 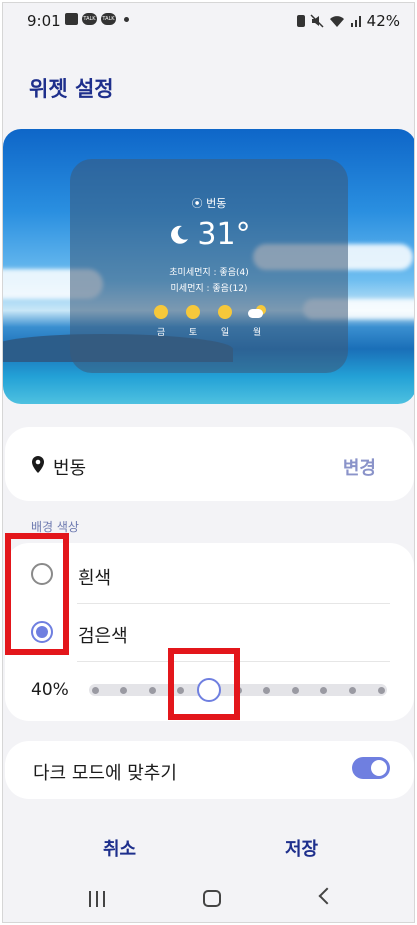 I want to click on moon-icon, so click(x=180, y=234).